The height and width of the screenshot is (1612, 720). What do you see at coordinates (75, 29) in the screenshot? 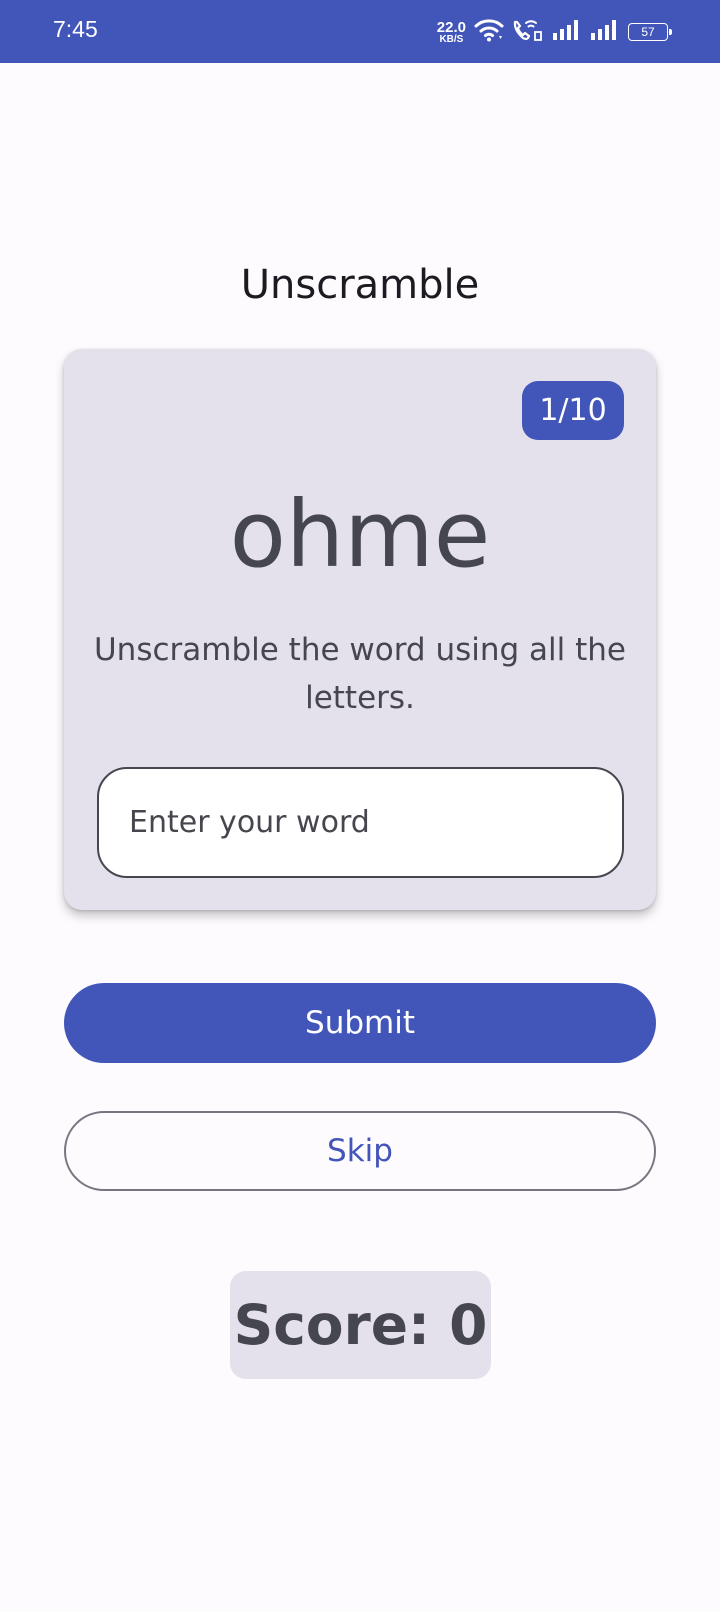
I see `status-time: 7:45` at bounding box center [75, 29].